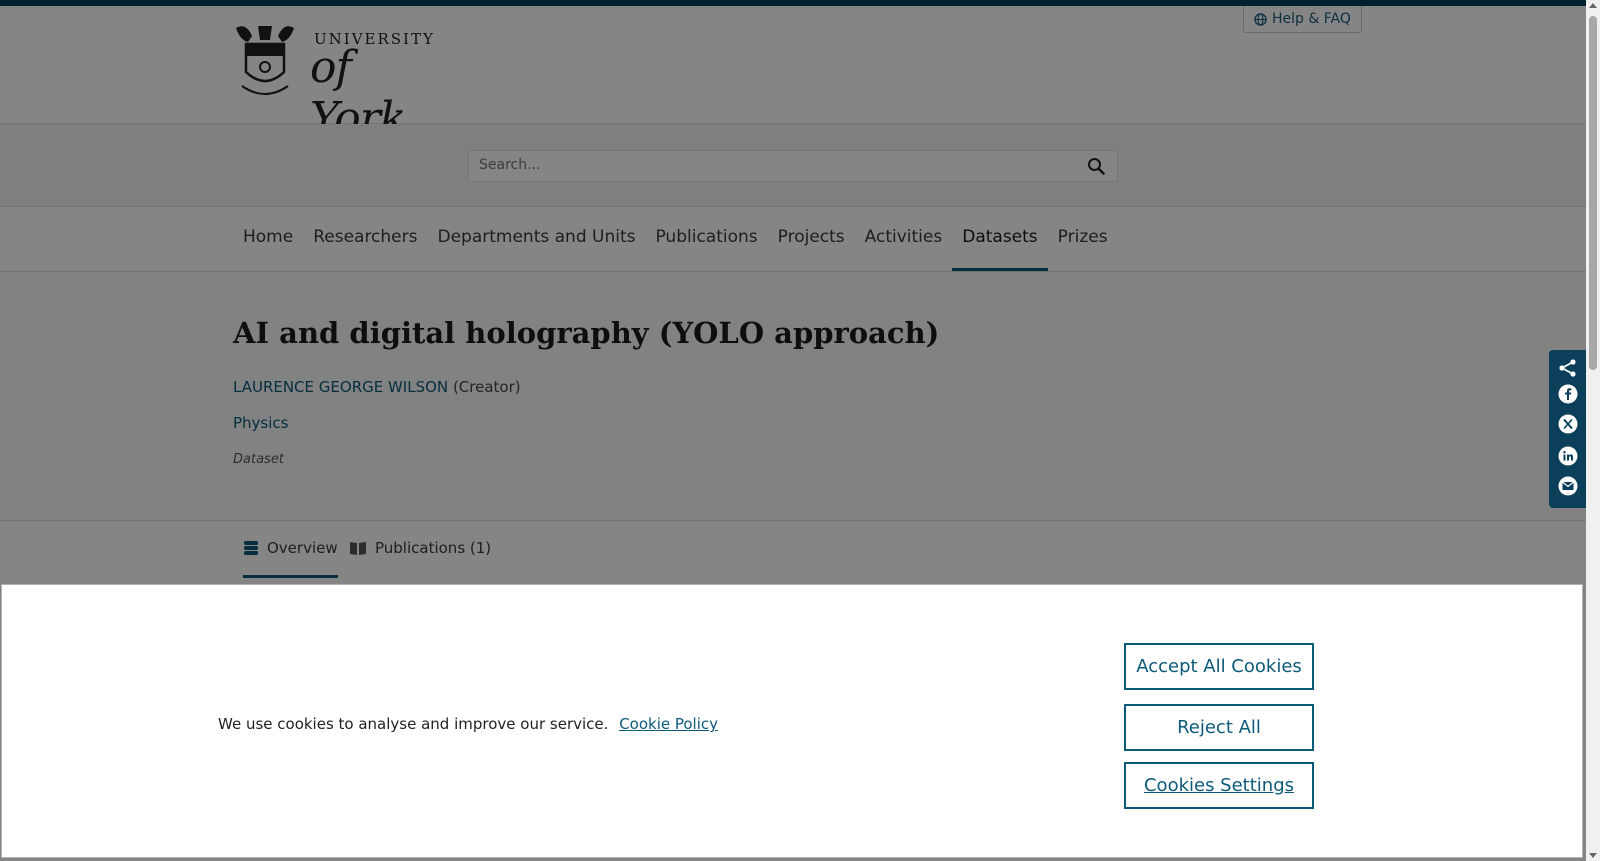  I want to click on linkedin-icon, so click(1568, 456).